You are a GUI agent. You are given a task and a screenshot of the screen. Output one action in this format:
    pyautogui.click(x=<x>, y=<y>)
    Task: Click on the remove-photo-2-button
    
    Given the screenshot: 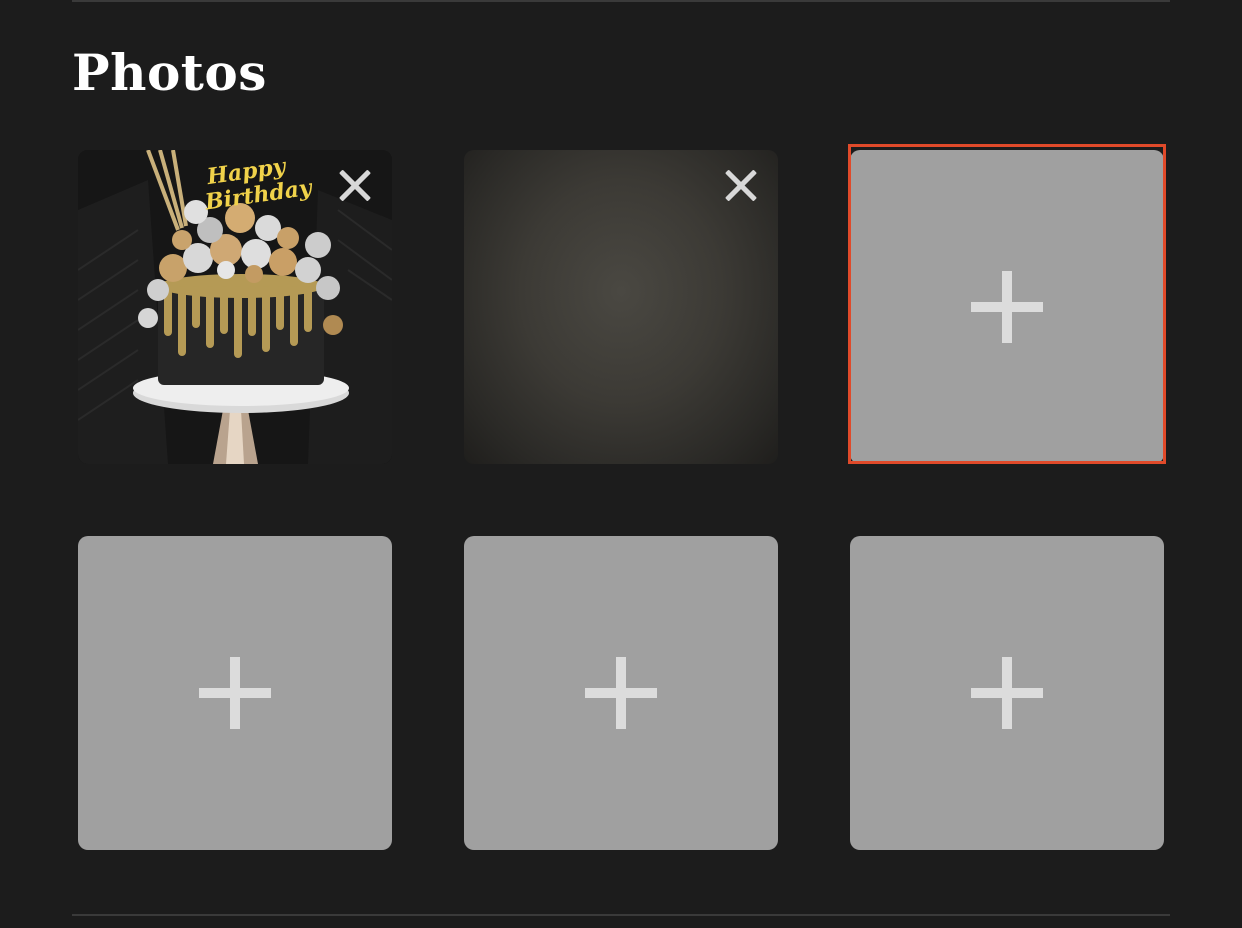 What is the action you would take?
    pyautogui.click(x=740, y=186)
    